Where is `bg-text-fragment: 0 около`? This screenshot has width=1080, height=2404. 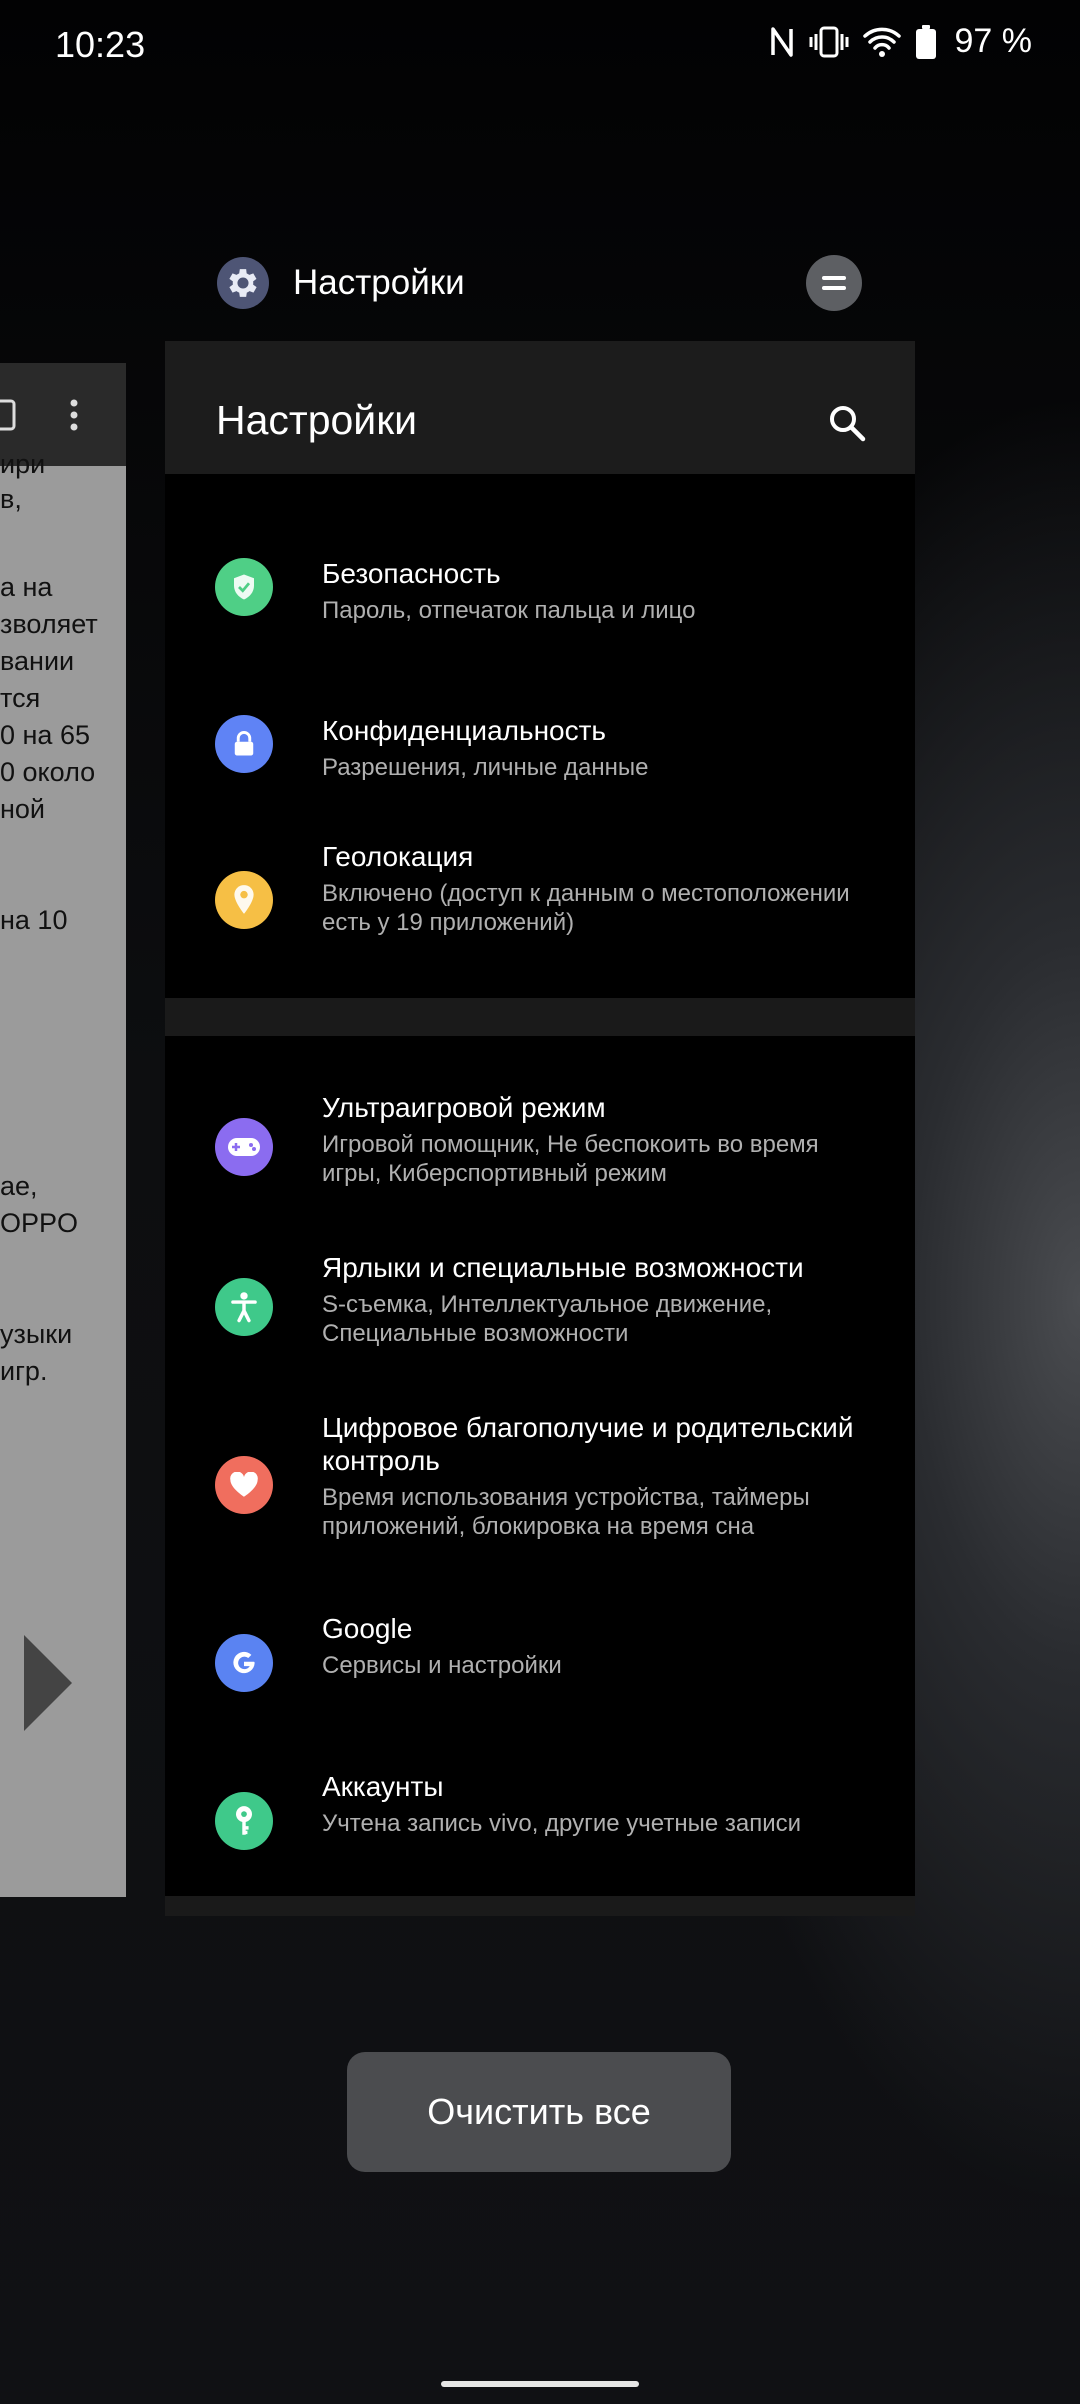
bg-text-fragment: 0 около is located at coordinates (48, 772).